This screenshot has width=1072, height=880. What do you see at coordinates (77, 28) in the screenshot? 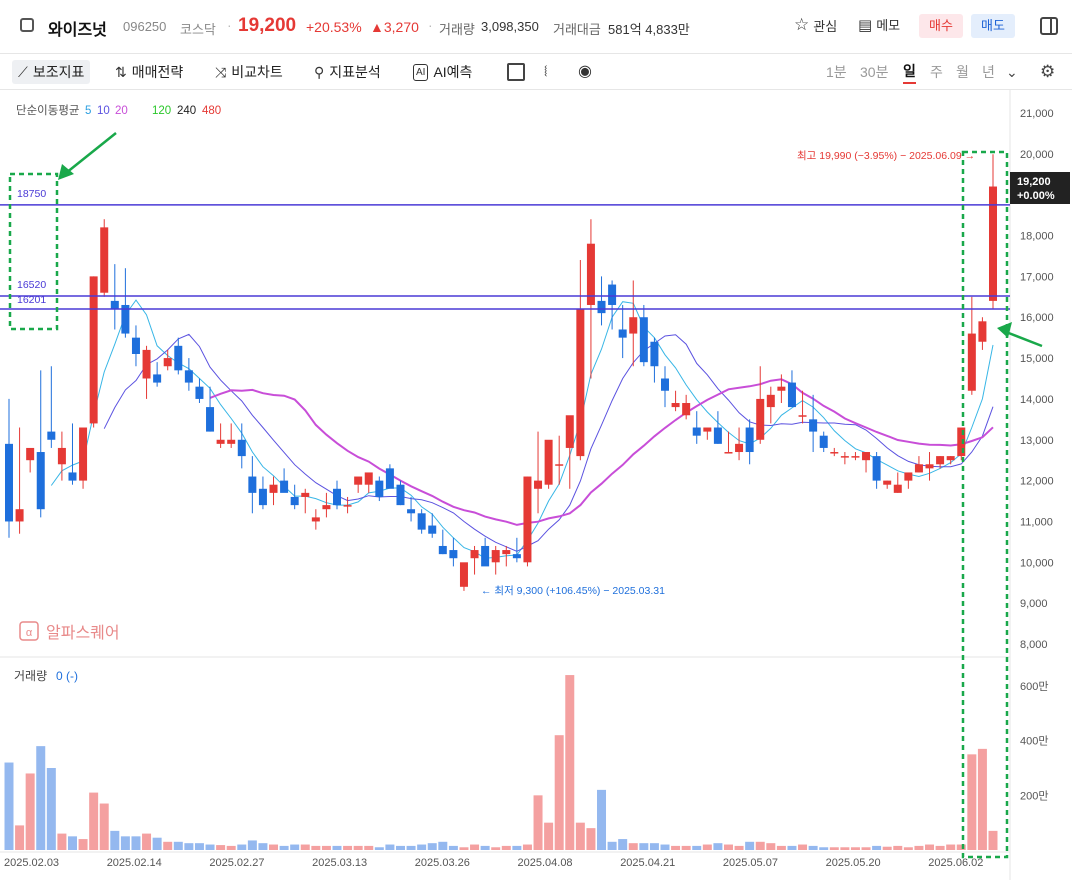
I see `stock-name: 와이즈넛` at bounding box center [77, 28].